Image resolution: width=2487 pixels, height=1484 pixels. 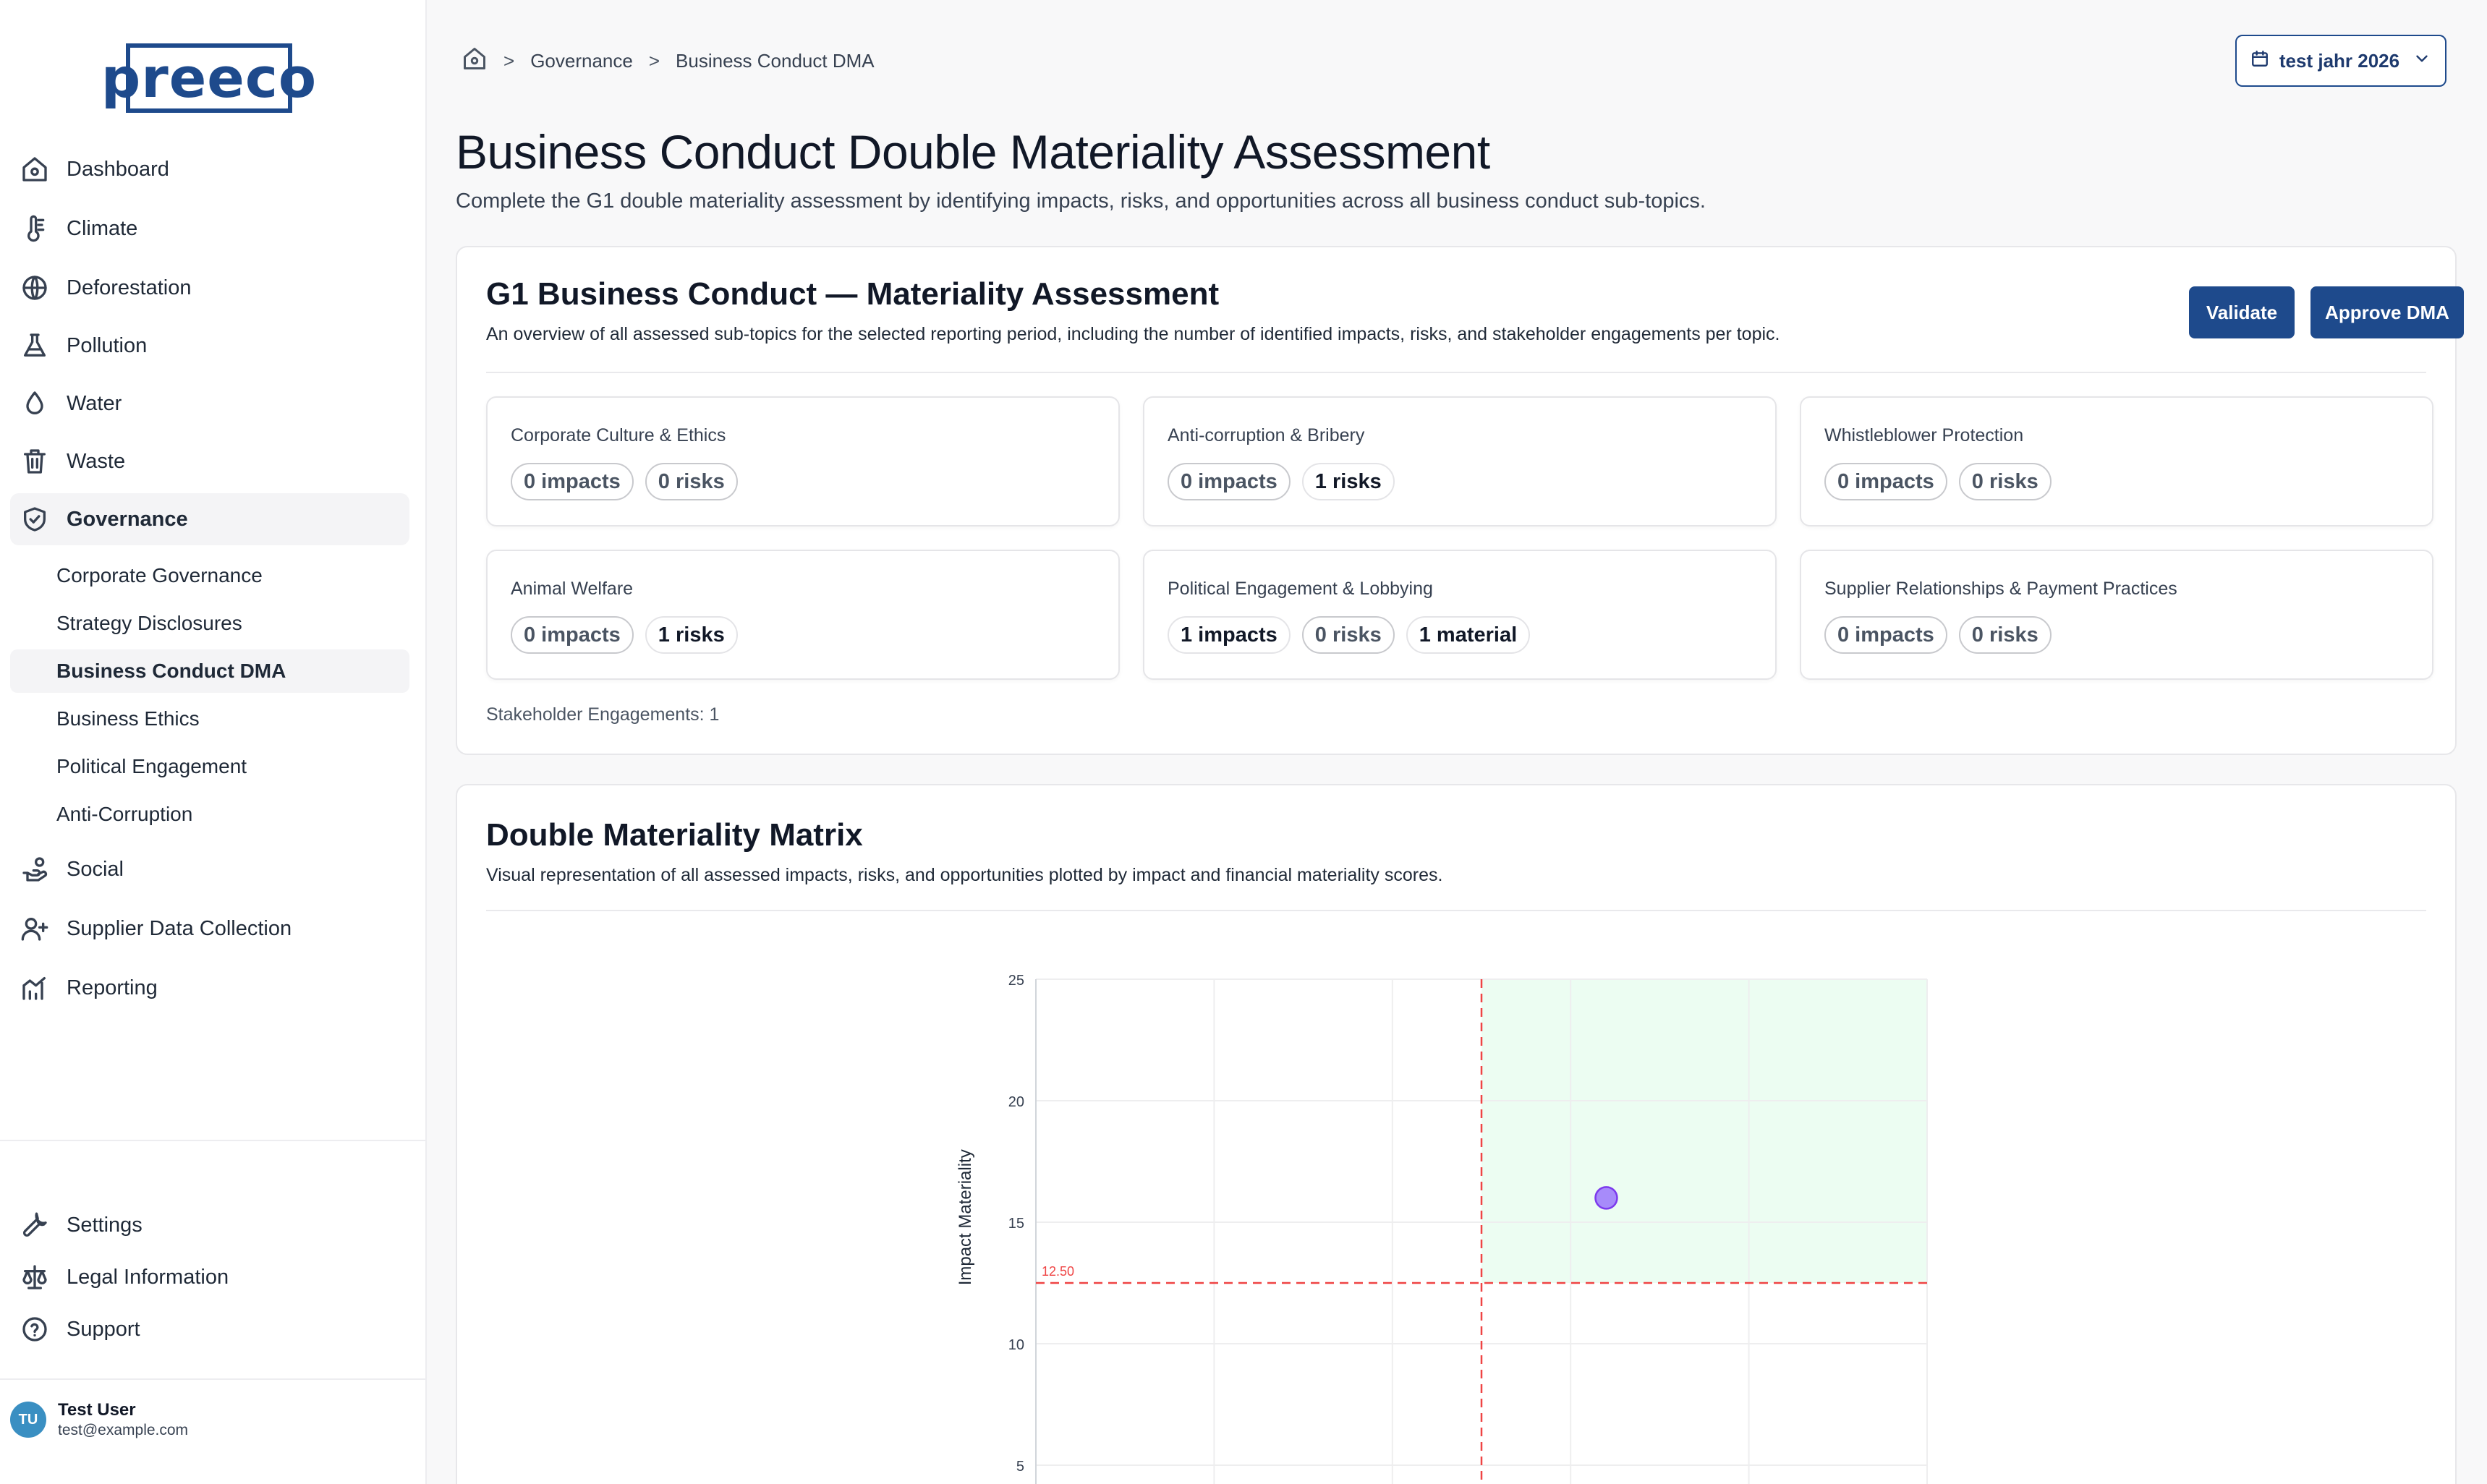 I want to click on y-axis-label: Impact Materiality, so click(x=965, y=1217).